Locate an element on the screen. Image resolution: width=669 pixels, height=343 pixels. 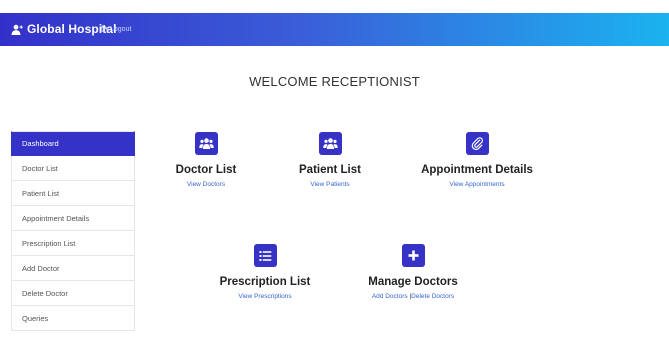
patient-list-title: Patient List is located at coordinates (330, 170).